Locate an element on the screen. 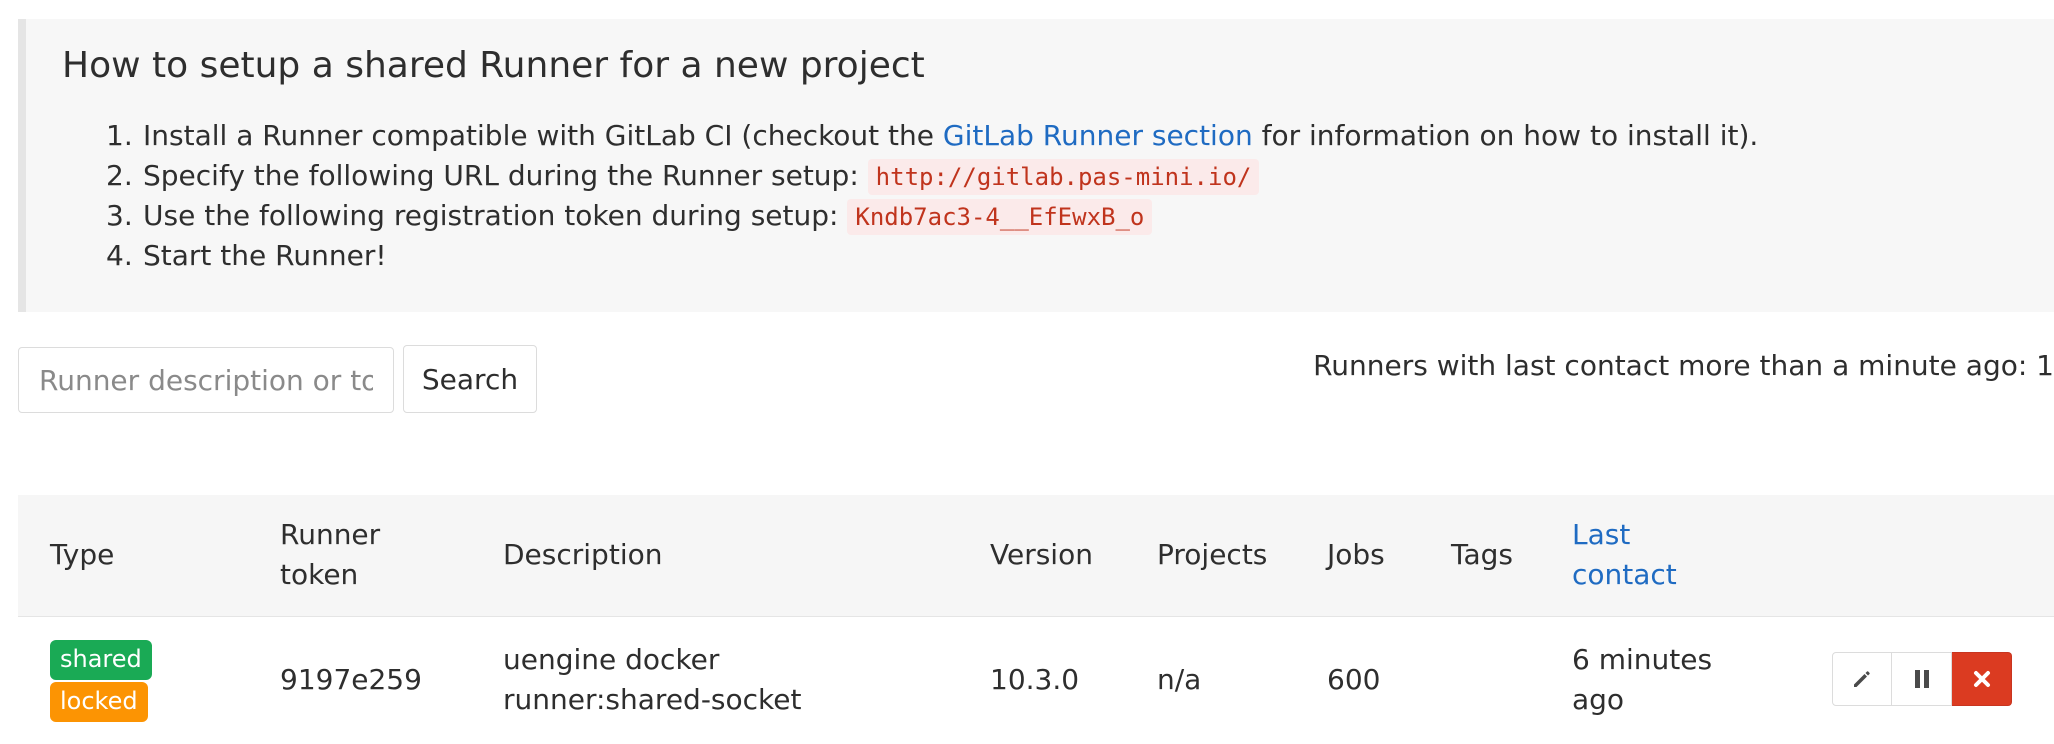  edit-runner-button is located at coordinates (1862, 679).